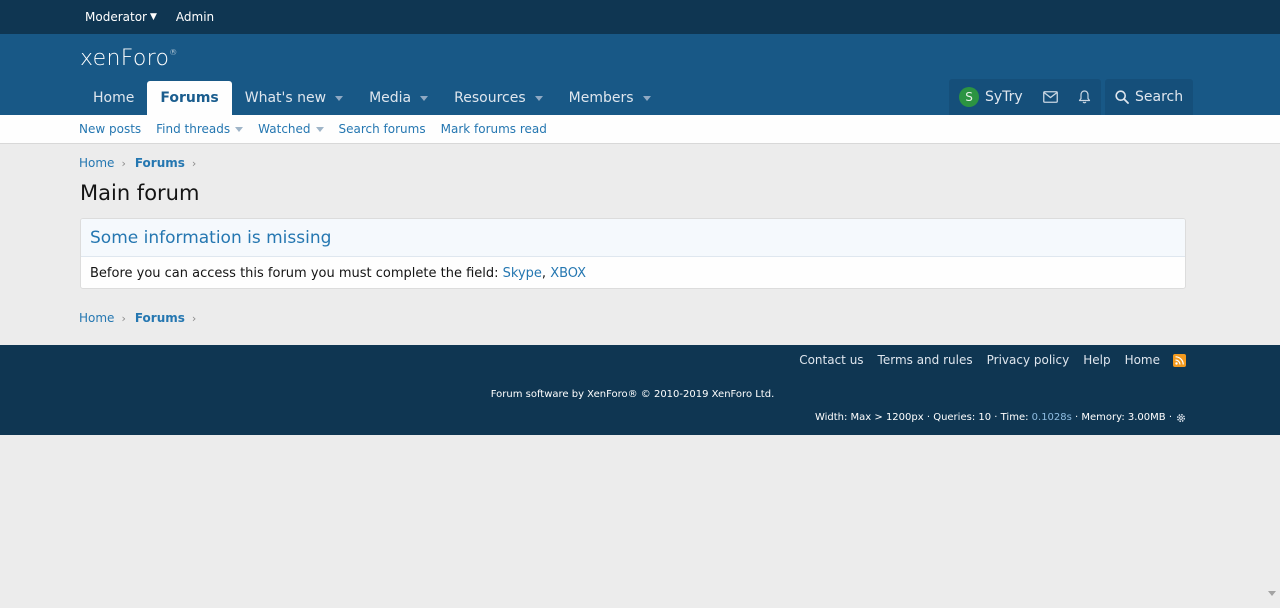  I want to click on site-logo: xenForo®, so click(129, 58).